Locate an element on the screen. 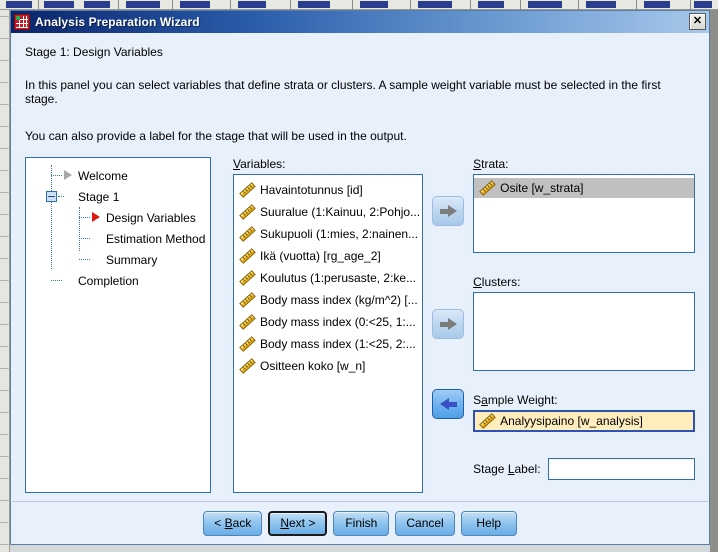 Image resolution: width=718 pixels, height=552 pixels. sidebar-item-welcome: Welcome is located at coordinates (118, 175).